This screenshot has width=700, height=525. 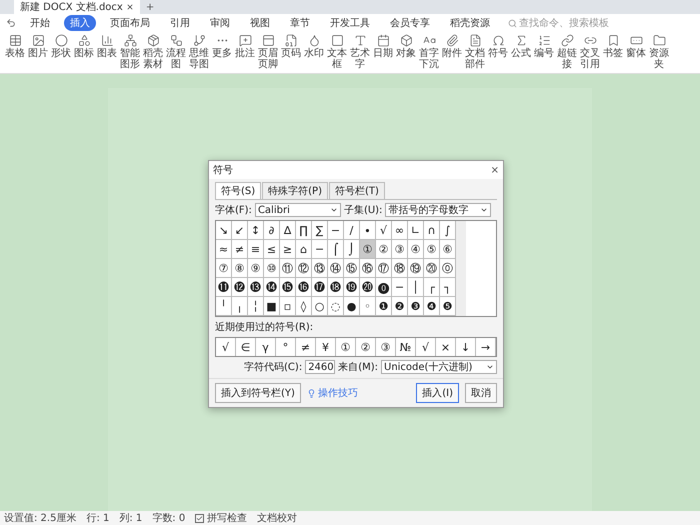 What do you see at coordinates (320, 367) in the screenshot?
I see `code-field: 2460` at bounding box center [320, 367].